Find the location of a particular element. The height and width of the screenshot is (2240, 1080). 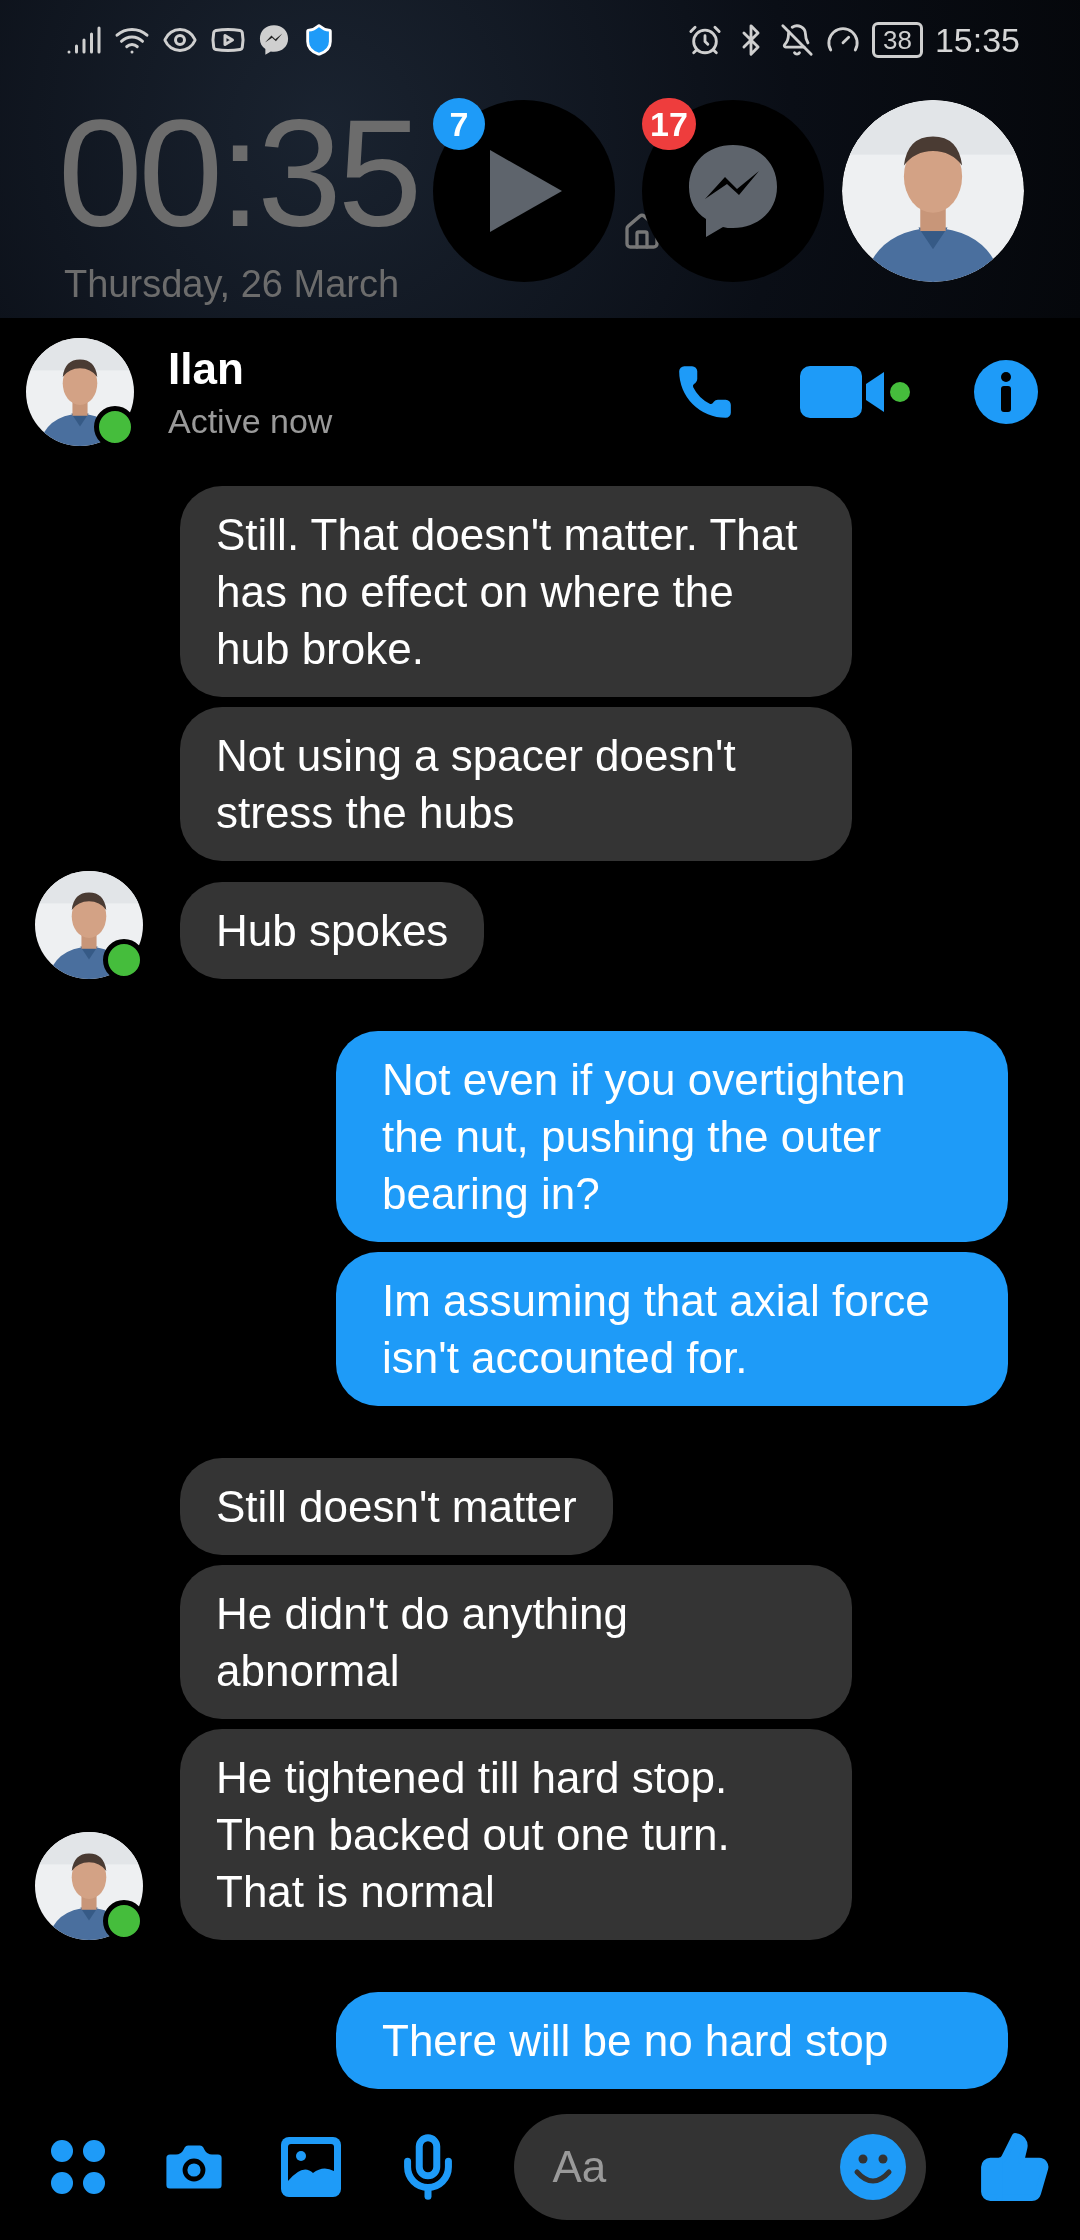

message-bubble: He didn't do anything abnormal is located at coordinates (516, 1642).